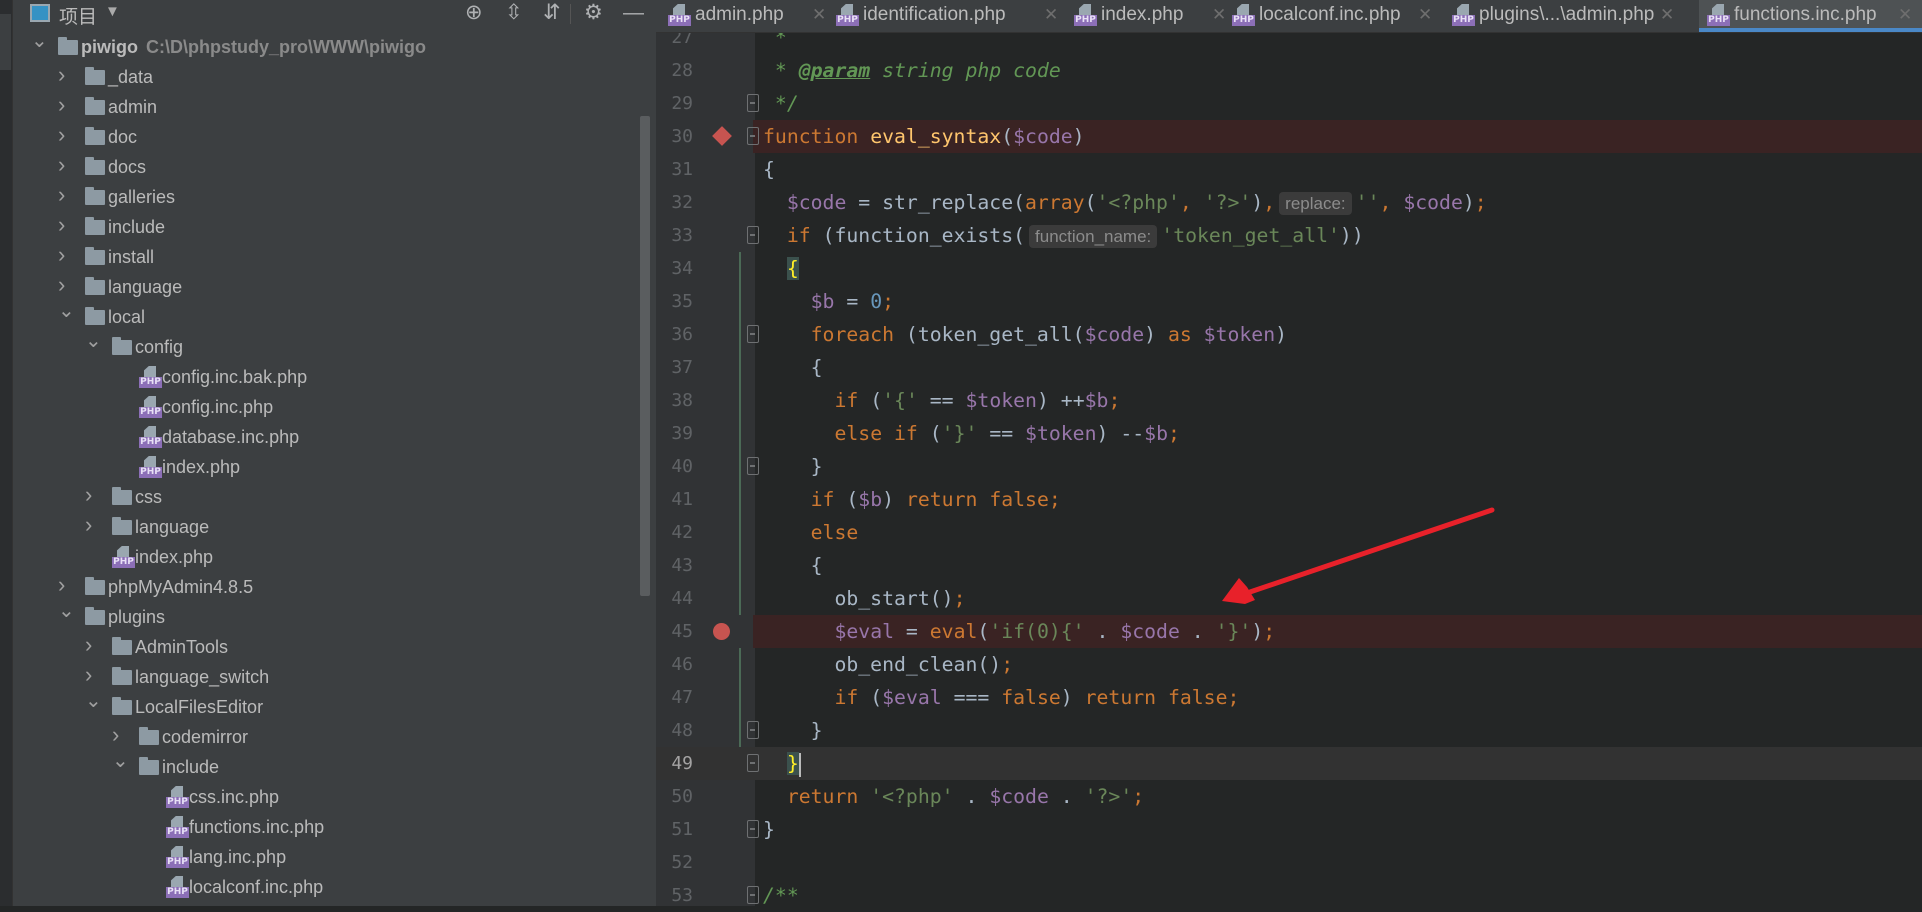  What do you see at coordinates (1289, 268) in the screenshot?
I see `code-line: 34 {` at bounding box center [1289, 268].